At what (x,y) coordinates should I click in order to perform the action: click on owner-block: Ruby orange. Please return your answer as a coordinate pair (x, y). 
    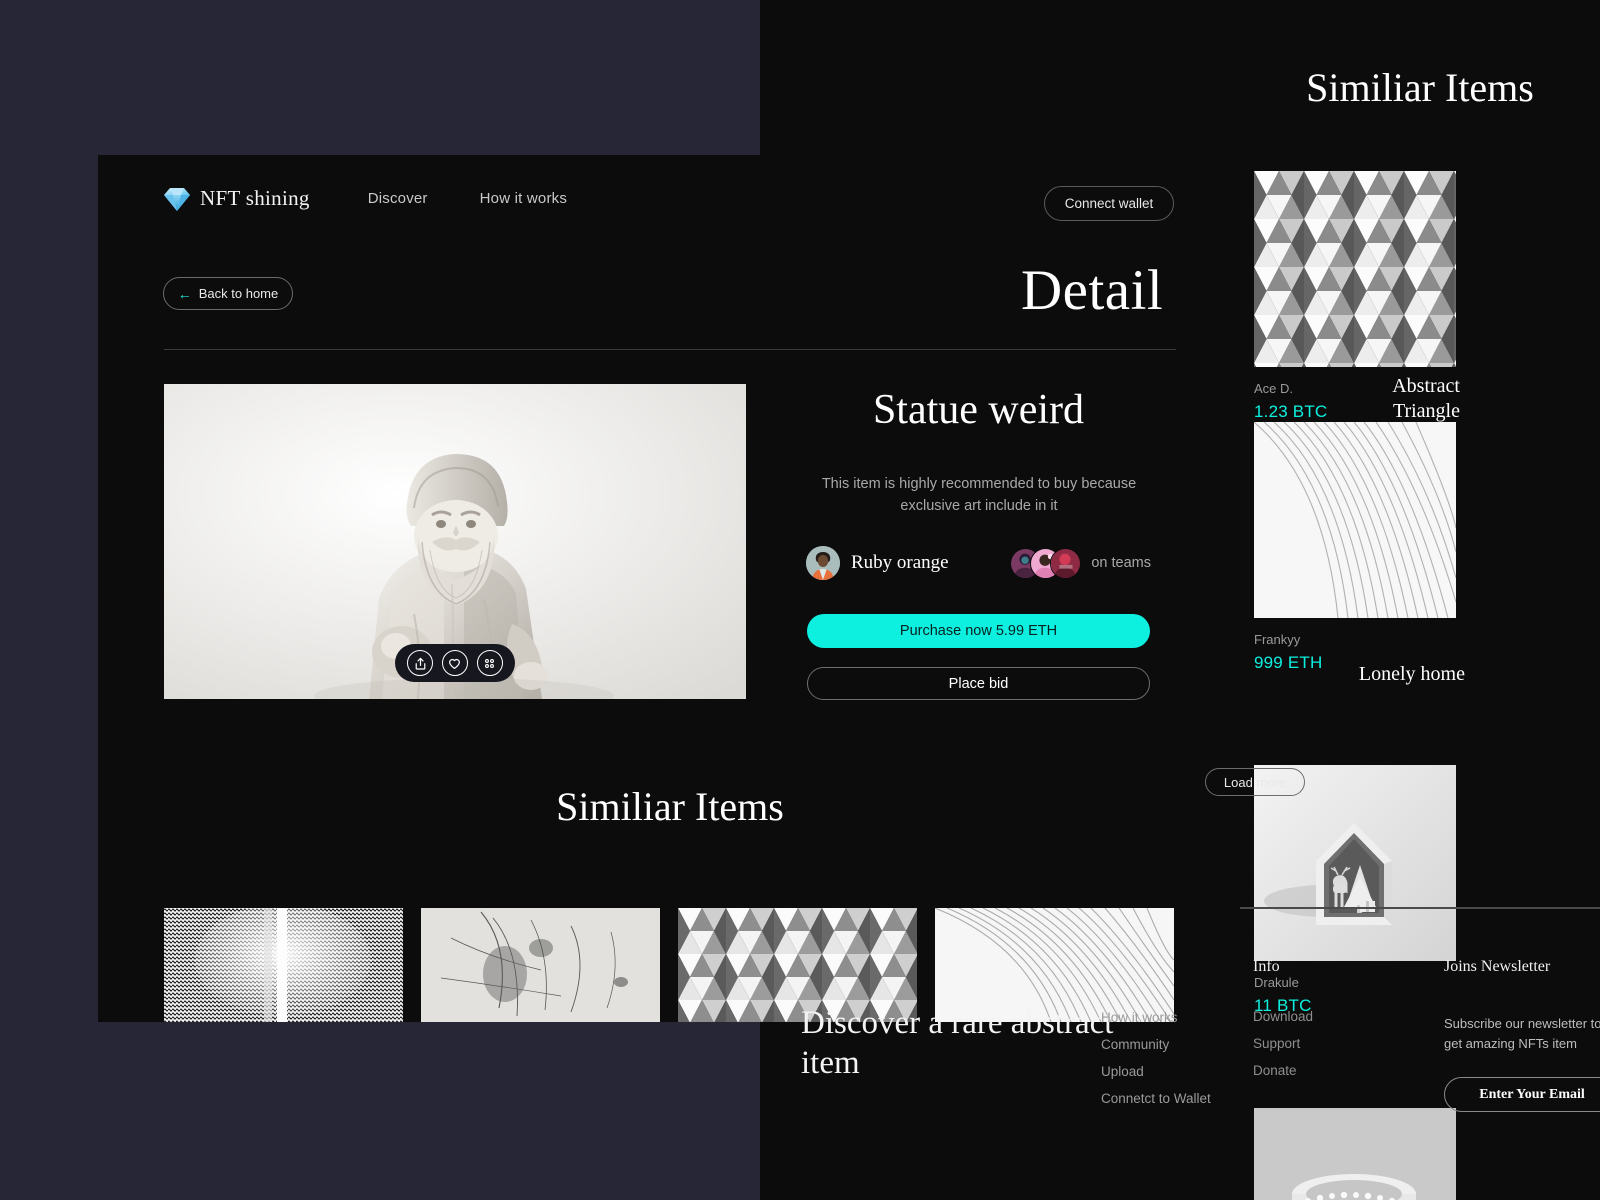
    Looking at the image, I should click on (877, 563).